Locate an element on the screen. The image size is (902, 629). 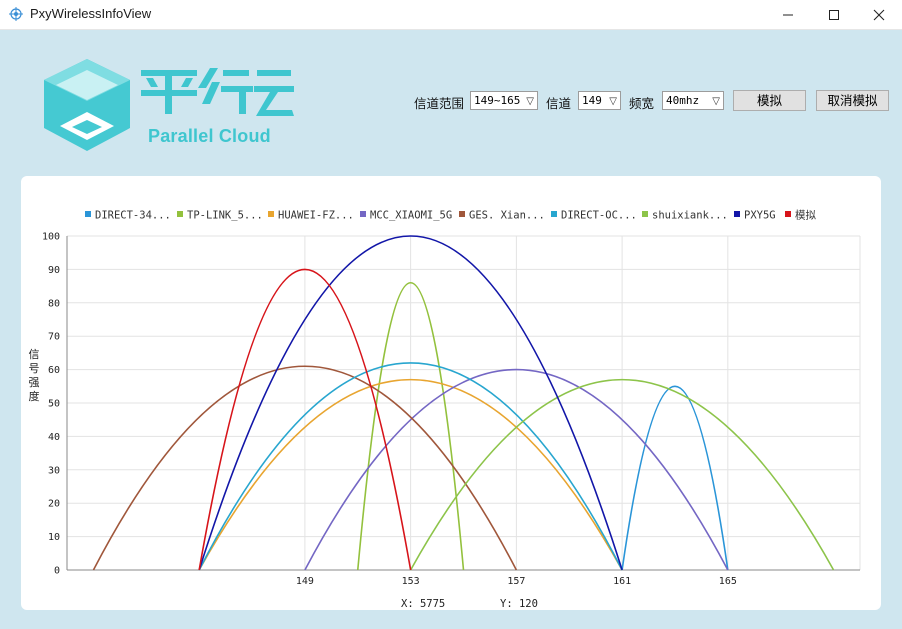
y-tick-label: 60 is located at coordinates (54, 370).